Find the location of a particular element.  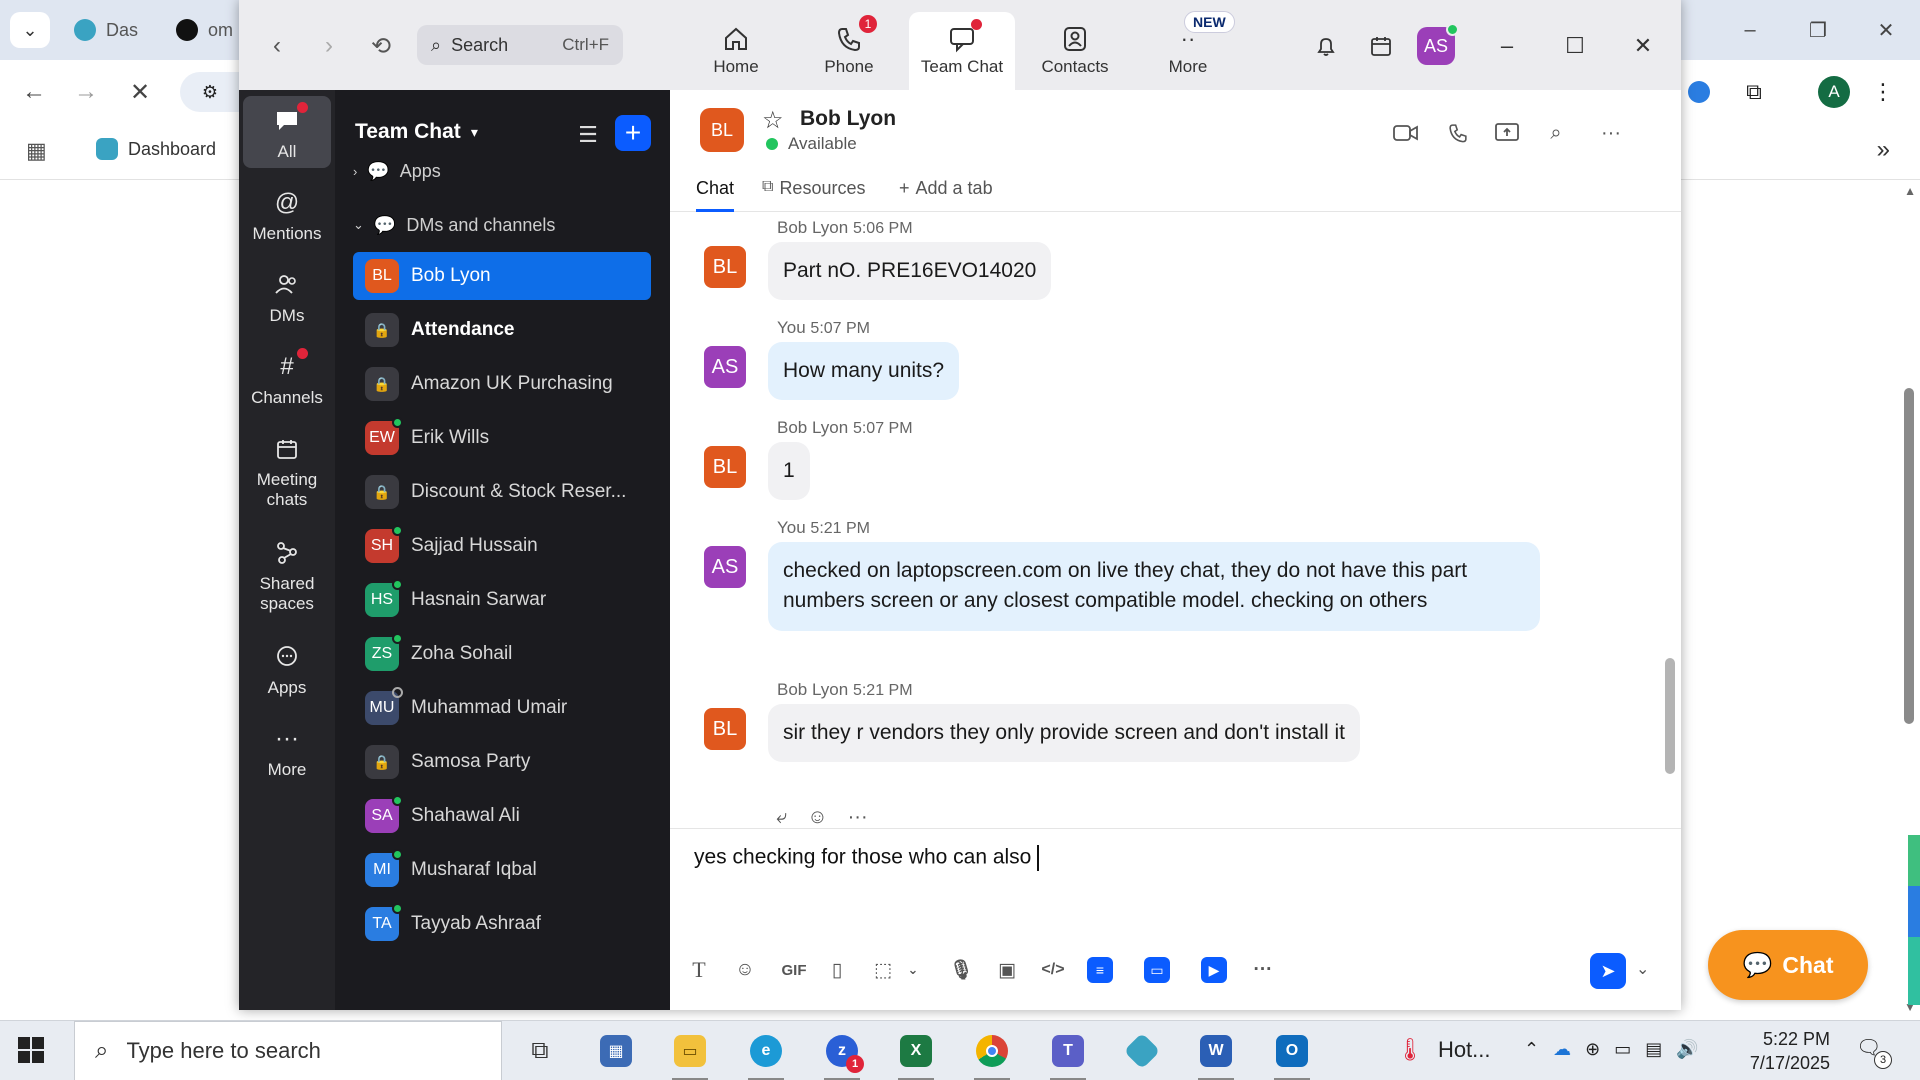

nav-more: ·· NEW More is located at coordinates (1188, 50).